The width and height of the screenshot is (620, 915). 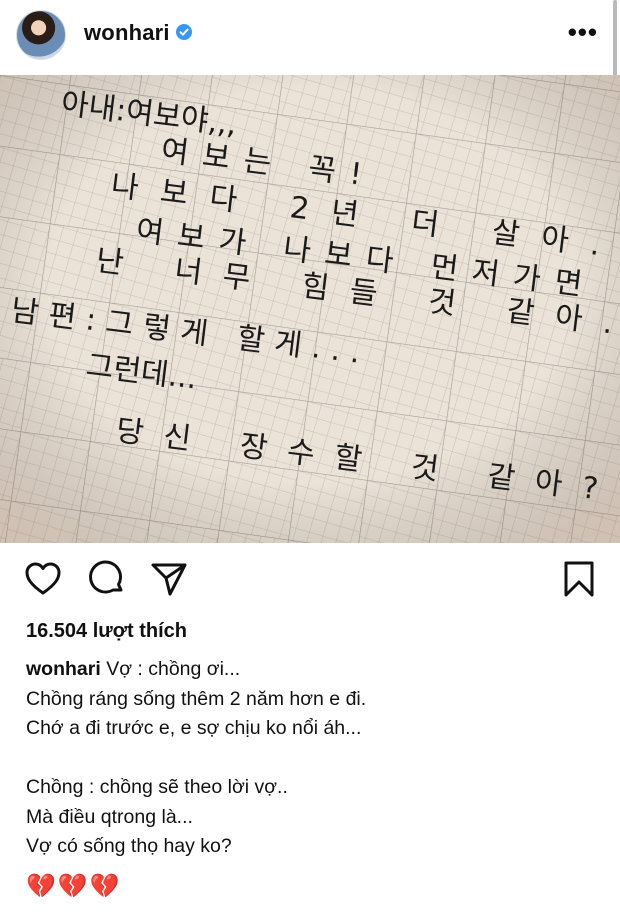 I want to click on action-bar, so click(x=310, y=582).